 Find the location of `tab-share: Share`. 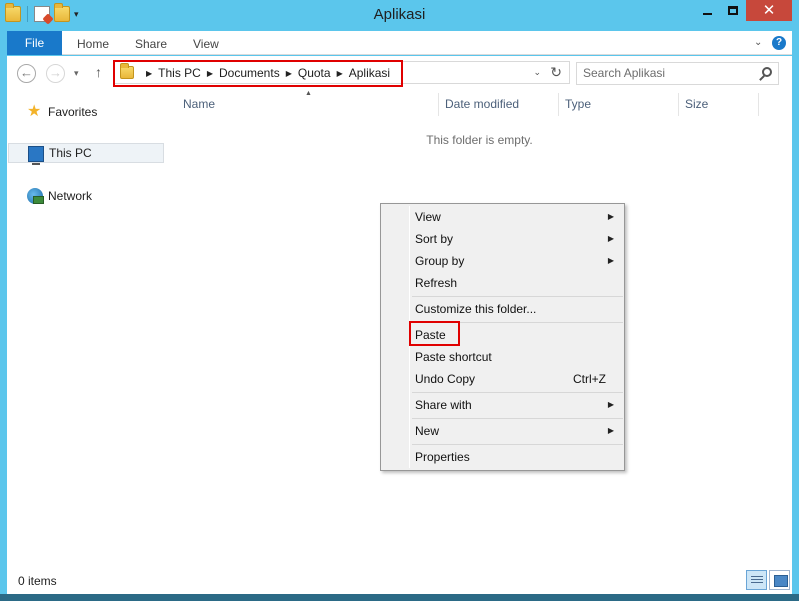

tab-share: Share is located at coordinates (151, 43).